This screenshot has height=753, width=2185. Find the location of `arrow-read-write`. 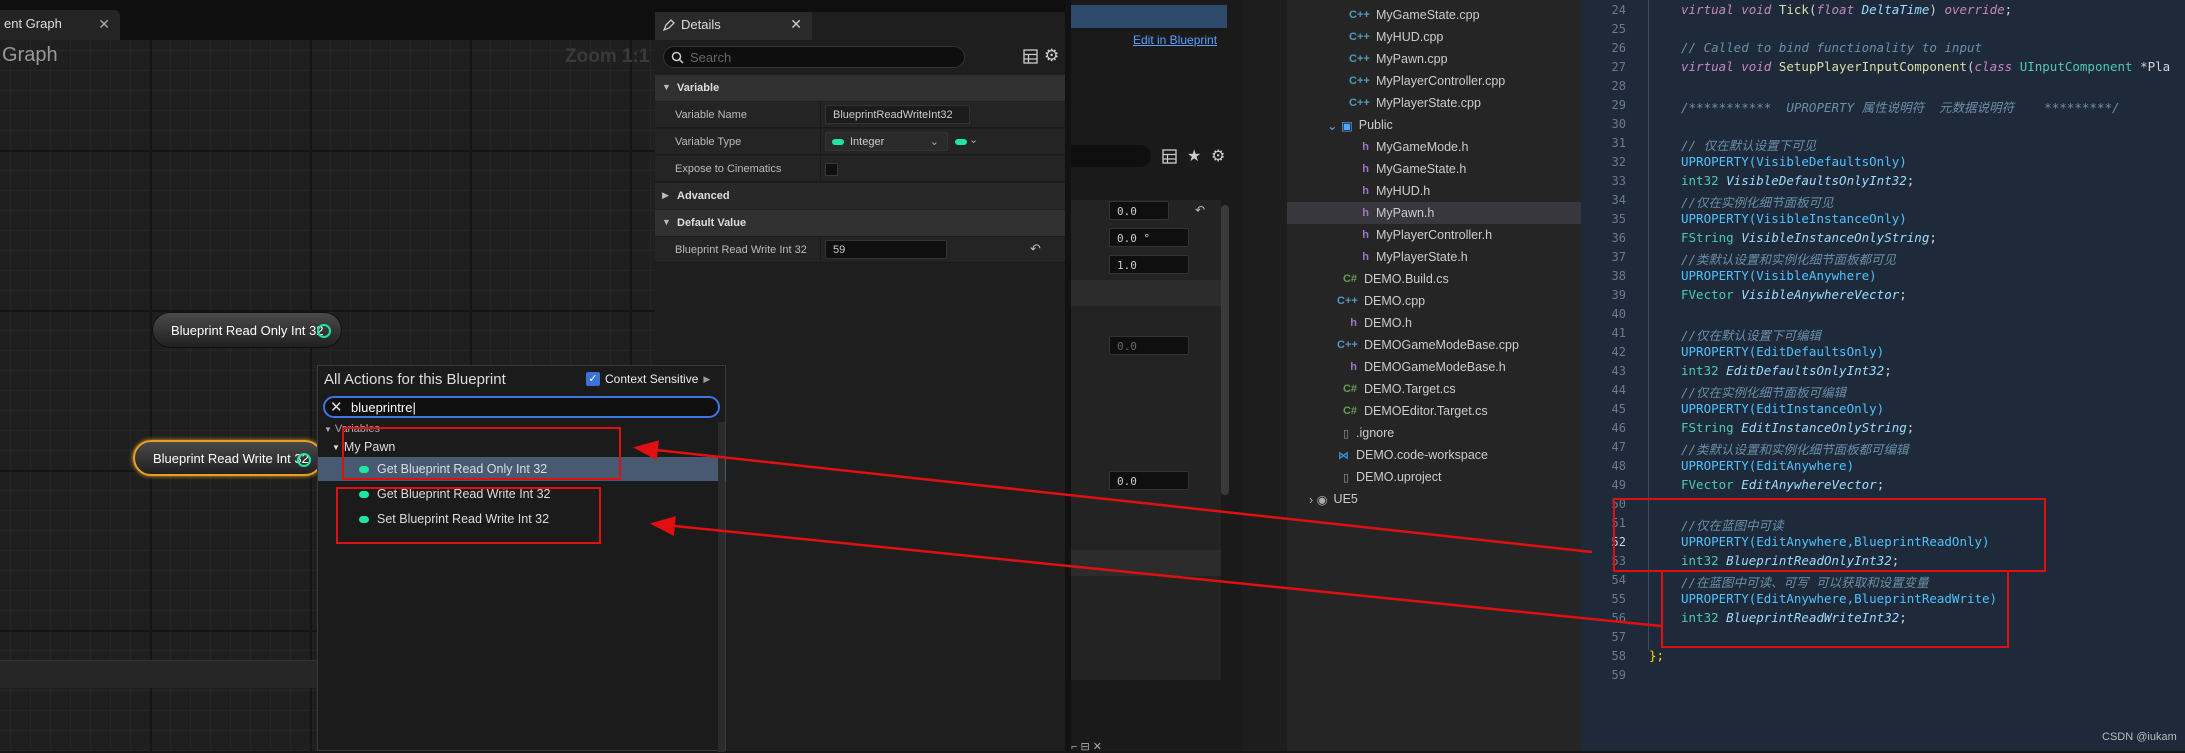

arrow-read-write is located at coordinates (1156, 572).